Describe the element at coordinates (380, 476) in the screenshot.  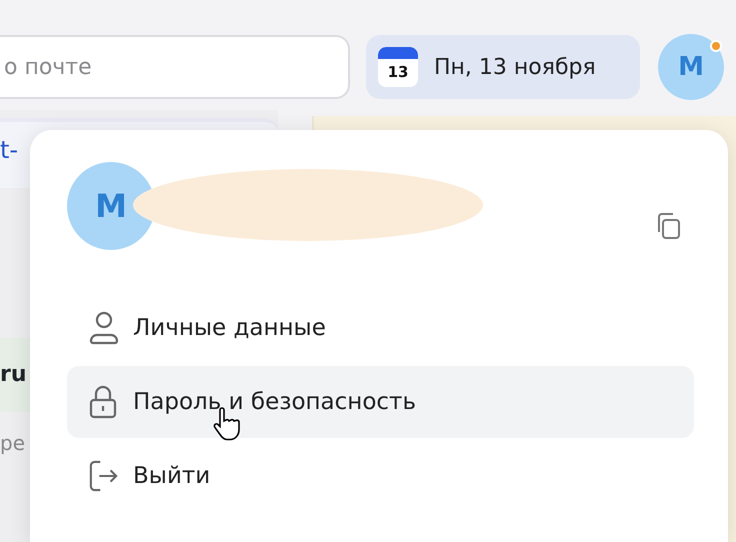
I see `menu-item: Выйти` at that location.